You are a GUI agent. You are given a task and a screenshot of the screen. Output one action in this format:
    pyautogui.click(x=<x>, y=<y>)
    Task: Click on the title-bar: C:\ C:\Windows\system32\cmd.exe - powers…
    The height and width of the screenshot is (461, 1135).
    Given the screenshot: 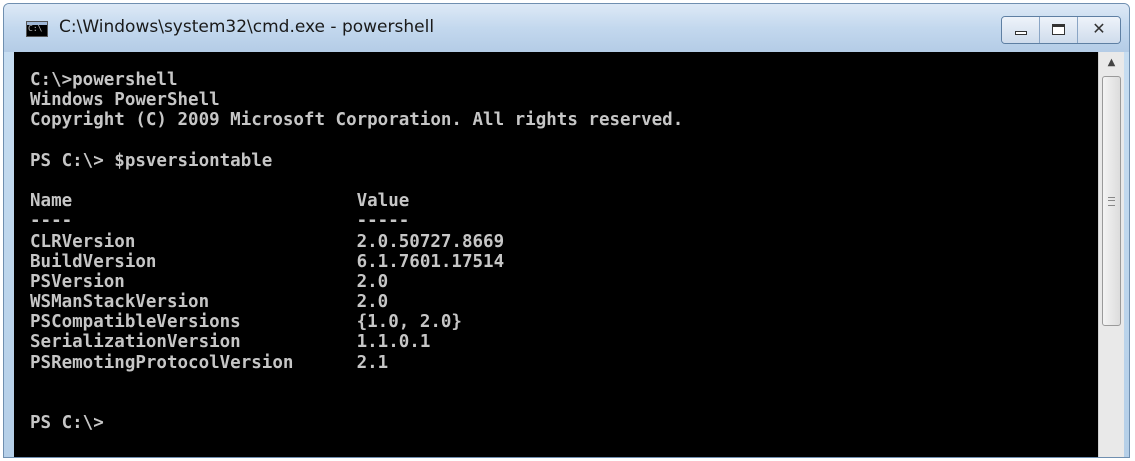 What is the action you would take?
    pyautogui.click(x=566, y=28)
    